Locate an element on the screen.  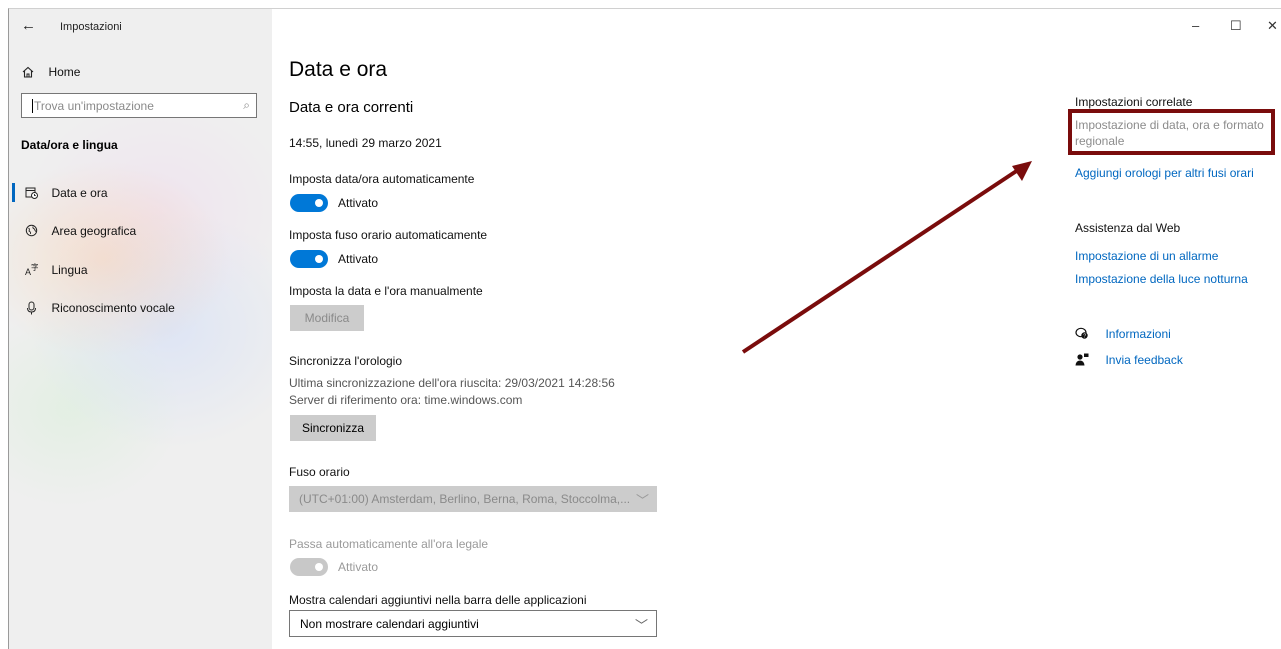
annotation-arrow is located at coordinates (886, 257).